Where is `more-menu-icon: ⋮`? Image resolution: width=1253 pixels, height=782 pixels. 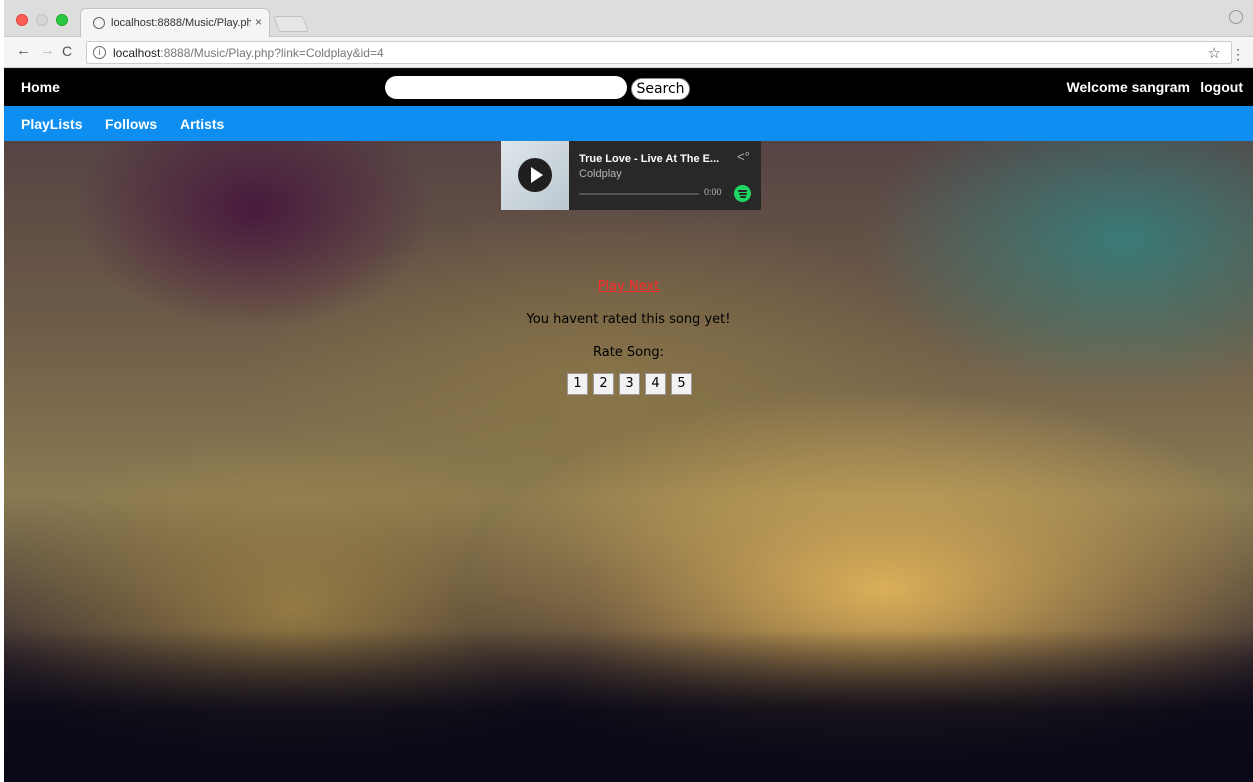 more-menu-icon: ⋮ is located at coordinates (1238, 54).